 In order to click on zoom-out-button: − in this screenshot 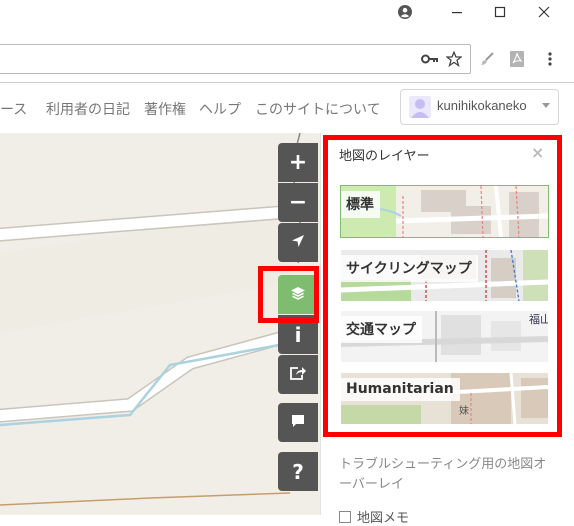, I will do `click(298, 202)`.